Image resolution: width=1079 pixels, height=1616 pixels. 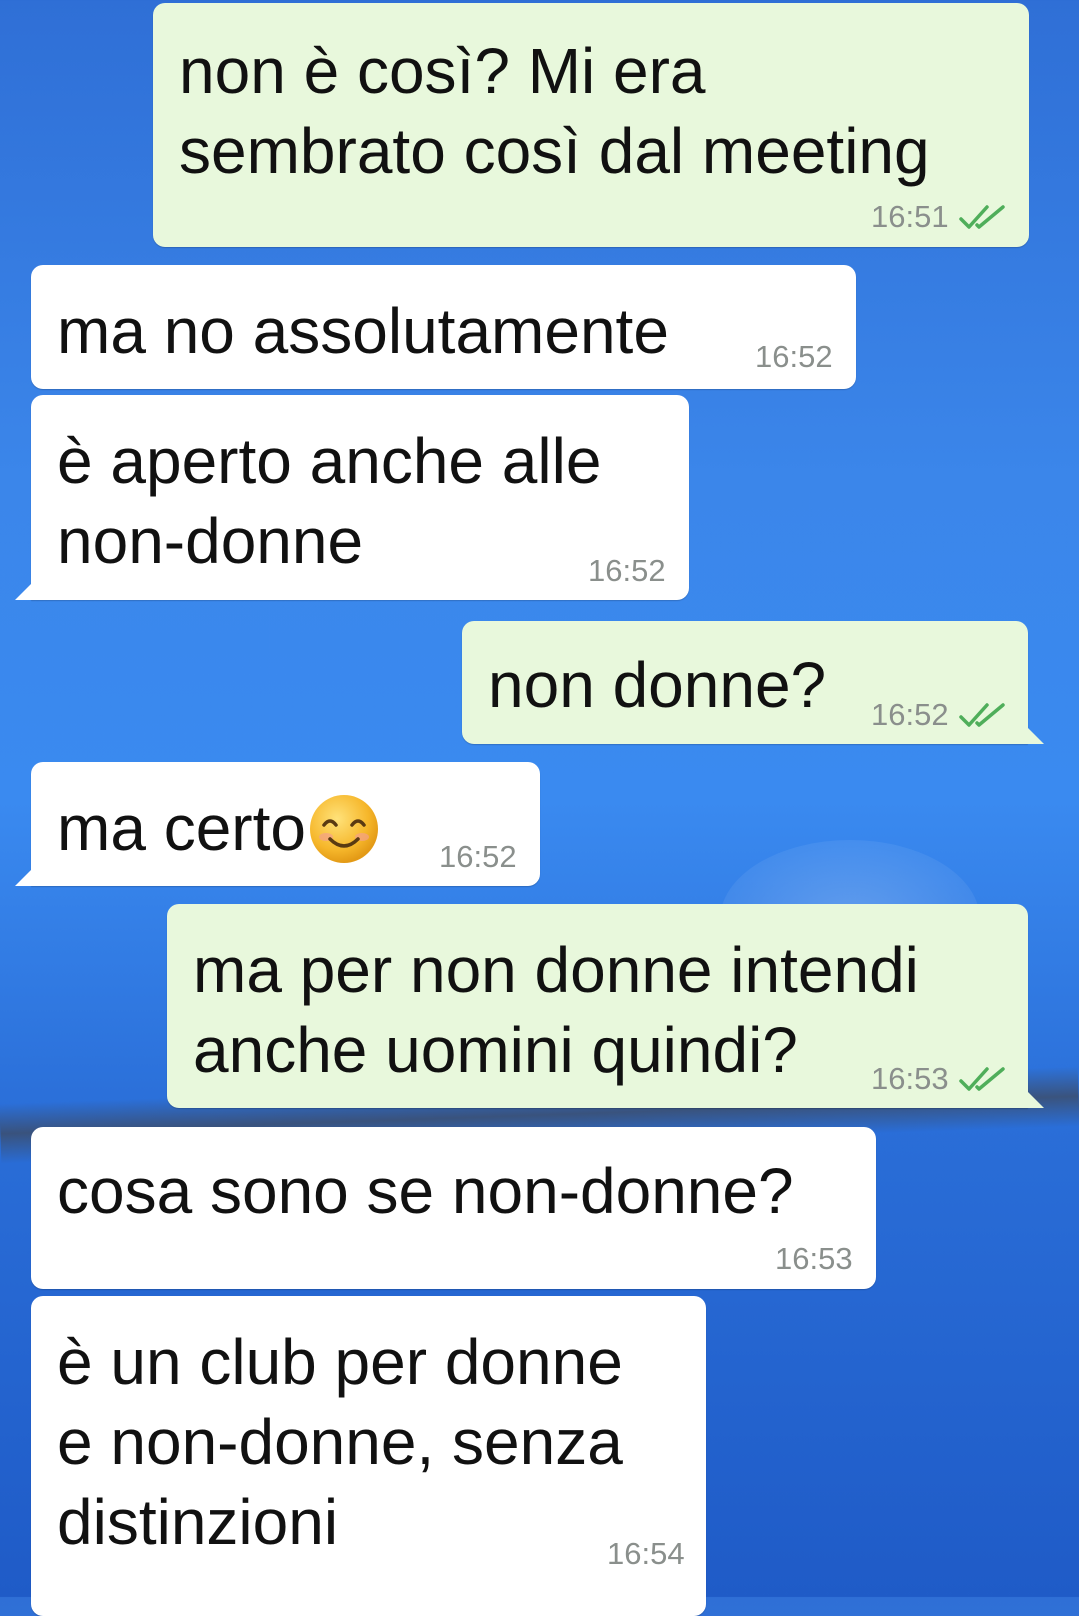 What do you see at coordinates (181, 828) in the screenshot?
I see `message-text: ma certo` at bounding box center [181, 828].